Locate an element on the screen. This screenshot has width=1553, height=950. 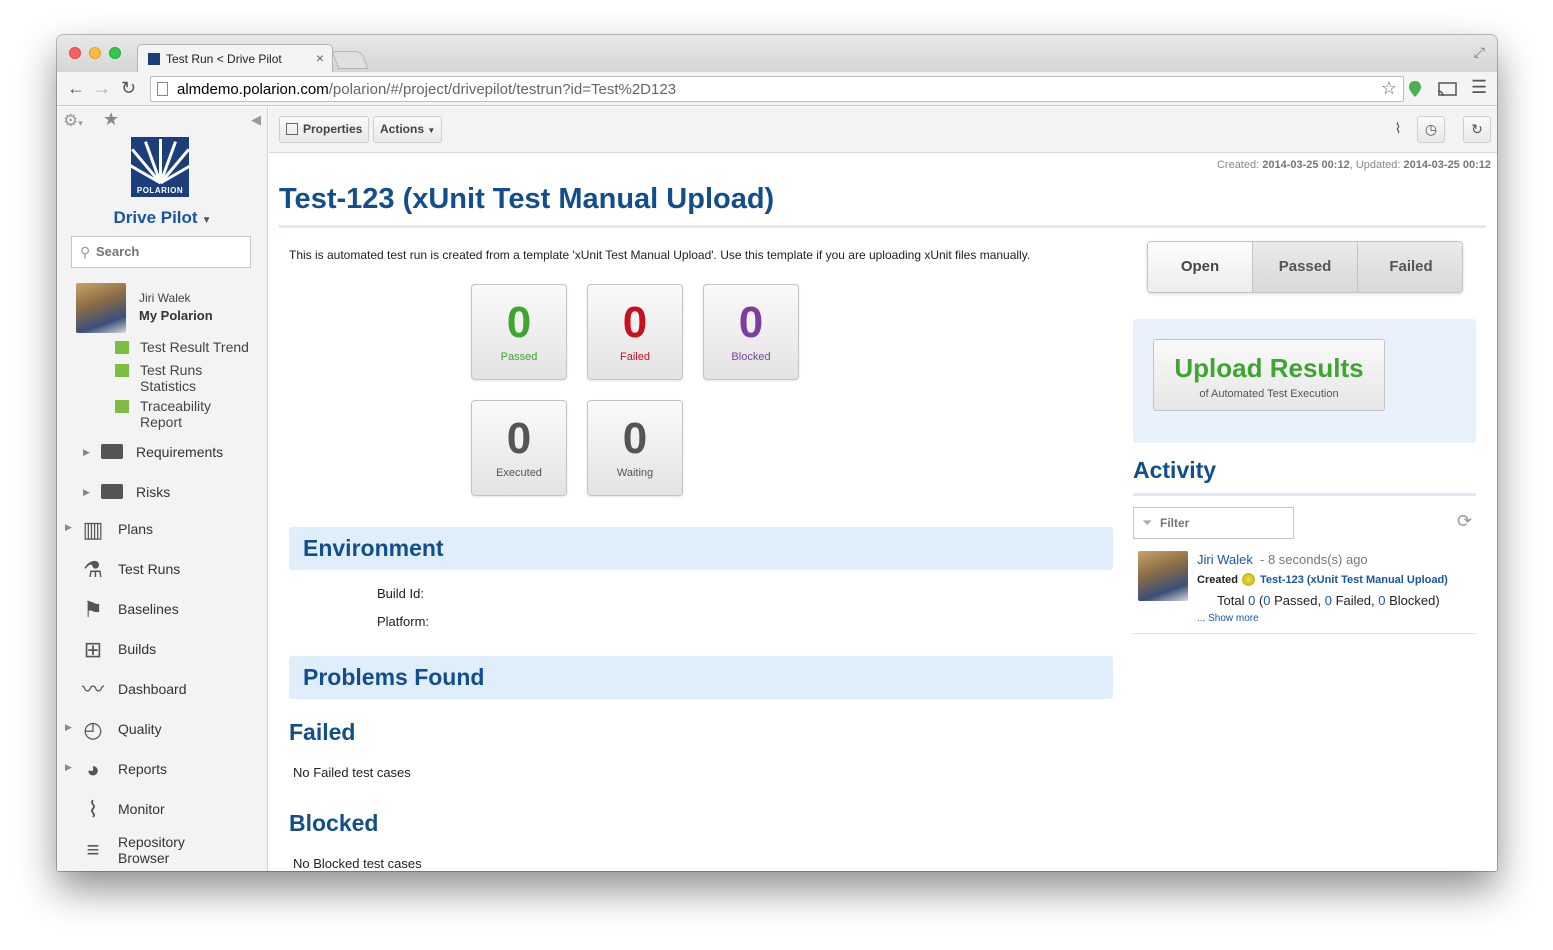
sidebar-item-builds: ⊞ Builds is located at coordinates (162, 650).